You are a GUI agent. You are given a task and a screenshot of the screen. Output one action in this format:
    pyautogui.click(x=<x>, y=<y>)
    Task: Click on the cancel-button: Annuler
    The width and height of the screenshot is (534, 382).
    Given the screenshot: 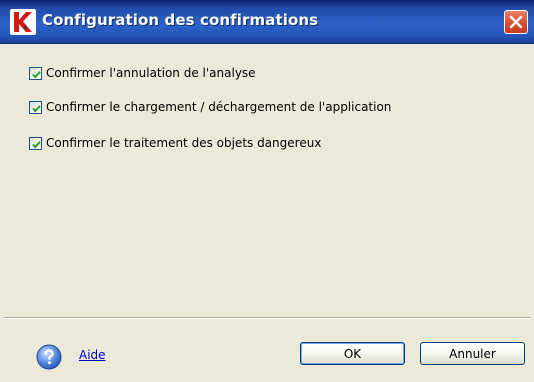 What is the action you would take?
    pyautogui.click(x=472, y=353)
    